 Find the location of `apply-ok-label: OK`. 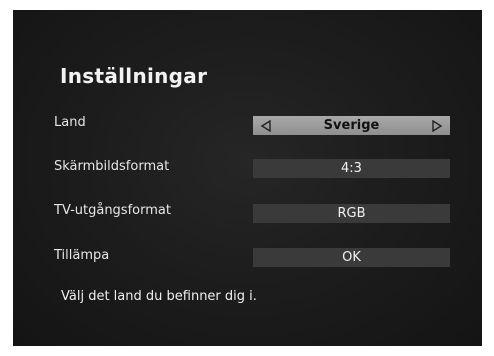

apply-ok-label: OK is located at coordinates (351, 257).